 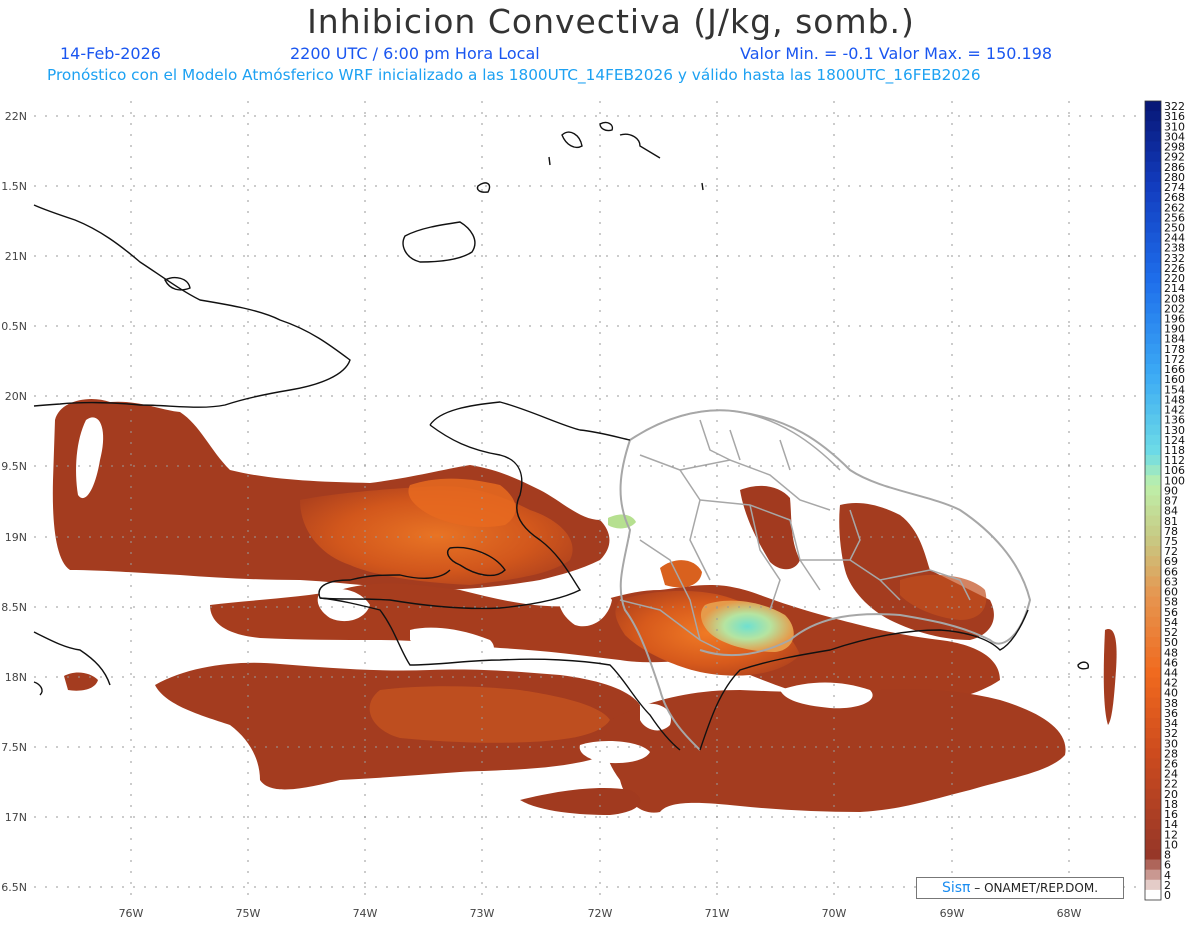 I want to click on lon-label: 71W, so click(x=717, y=913).